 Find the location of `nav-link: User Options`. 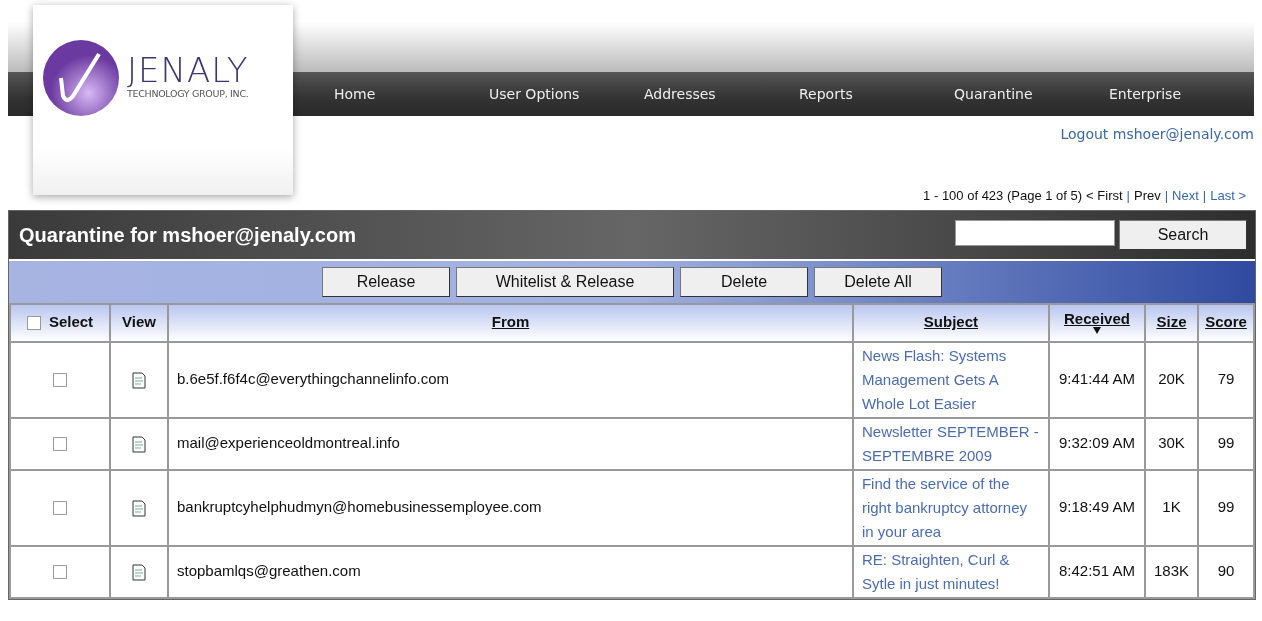

nav-link: User Options is located at coordinates (540, 94).